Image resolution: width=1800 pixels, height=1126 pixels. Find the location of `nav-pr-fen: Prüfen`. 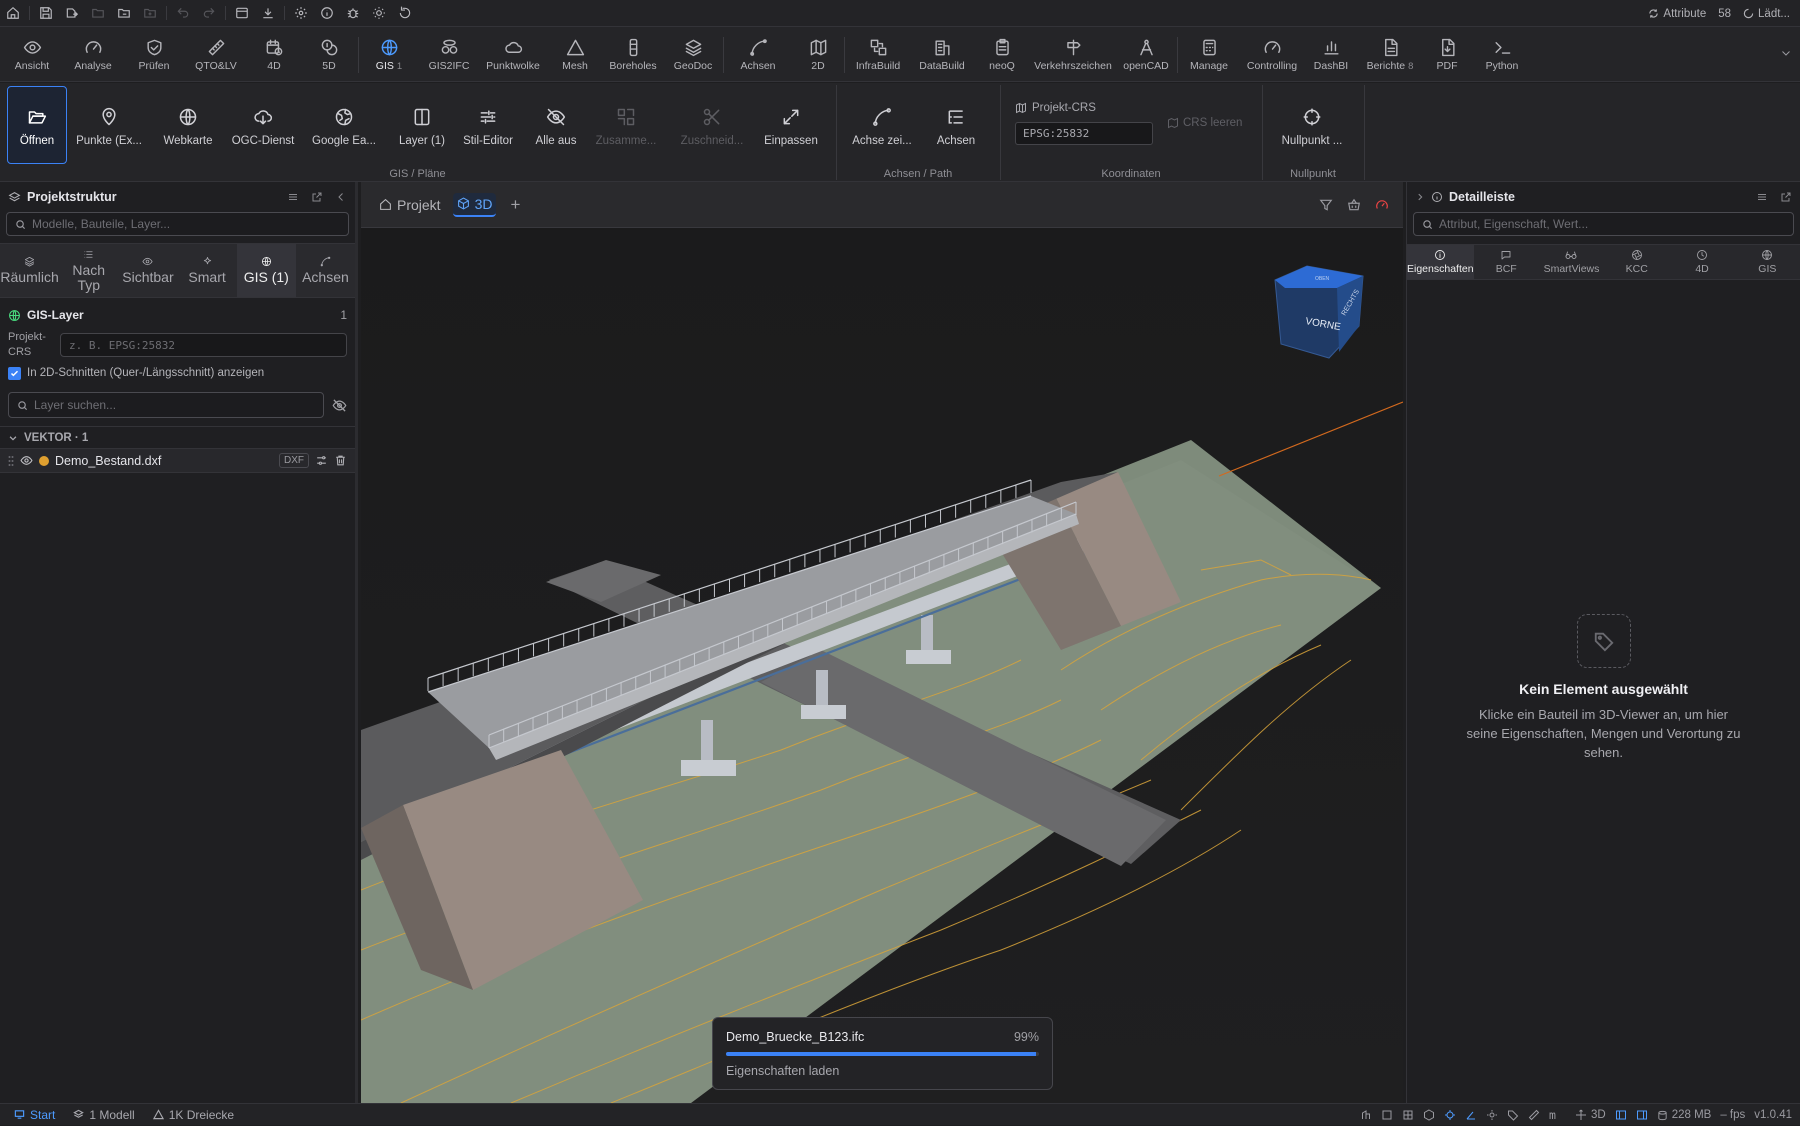

nav-pr-fen: Prüfen is located at coordinates (154, 54).